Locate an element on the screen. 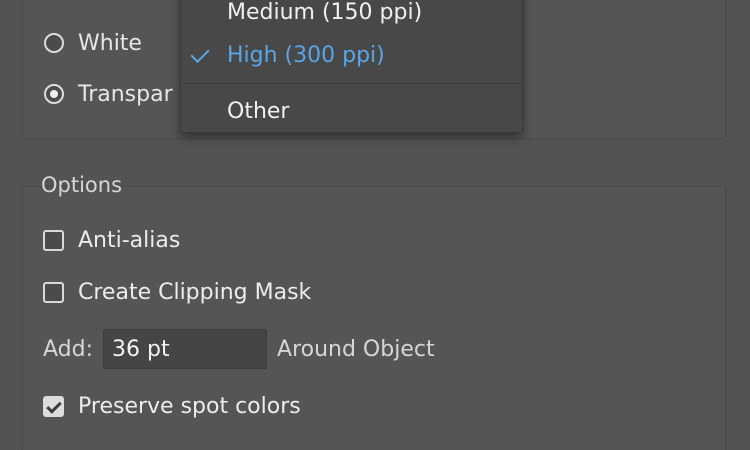 This screenshot has width=750, height=450. spot-colors-checkbox is located at coordinates (53, 406).